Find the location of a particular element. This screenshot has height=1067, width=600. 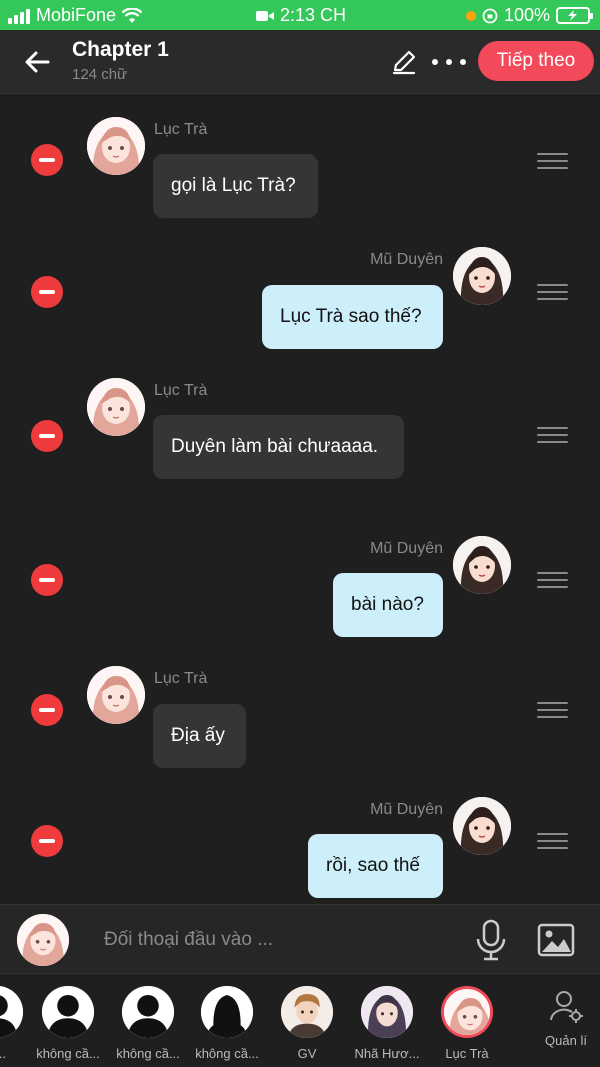

character-label: GV is located at coordinates (307, 1053).